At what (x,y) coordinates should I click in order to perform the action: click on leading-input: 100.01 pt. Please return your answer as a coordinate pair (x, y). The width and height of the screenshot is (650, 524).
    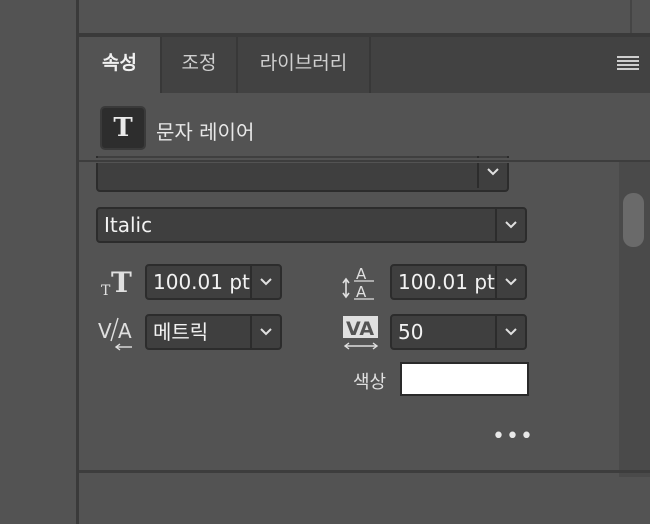
    Looking at the image, I should click on (458, 282).